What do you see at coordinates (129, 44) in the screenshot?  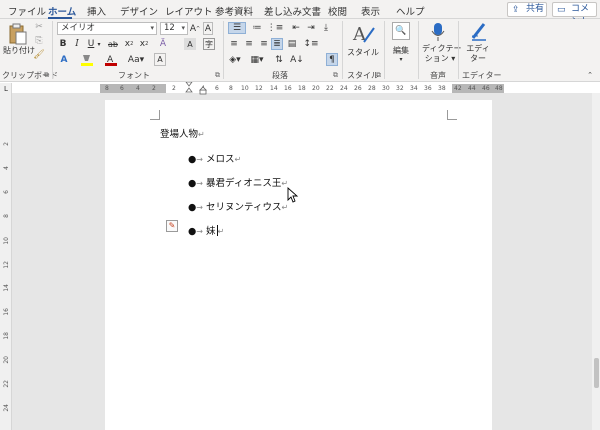 I see `subscript-button: x2` at bounding box center [129, 44].